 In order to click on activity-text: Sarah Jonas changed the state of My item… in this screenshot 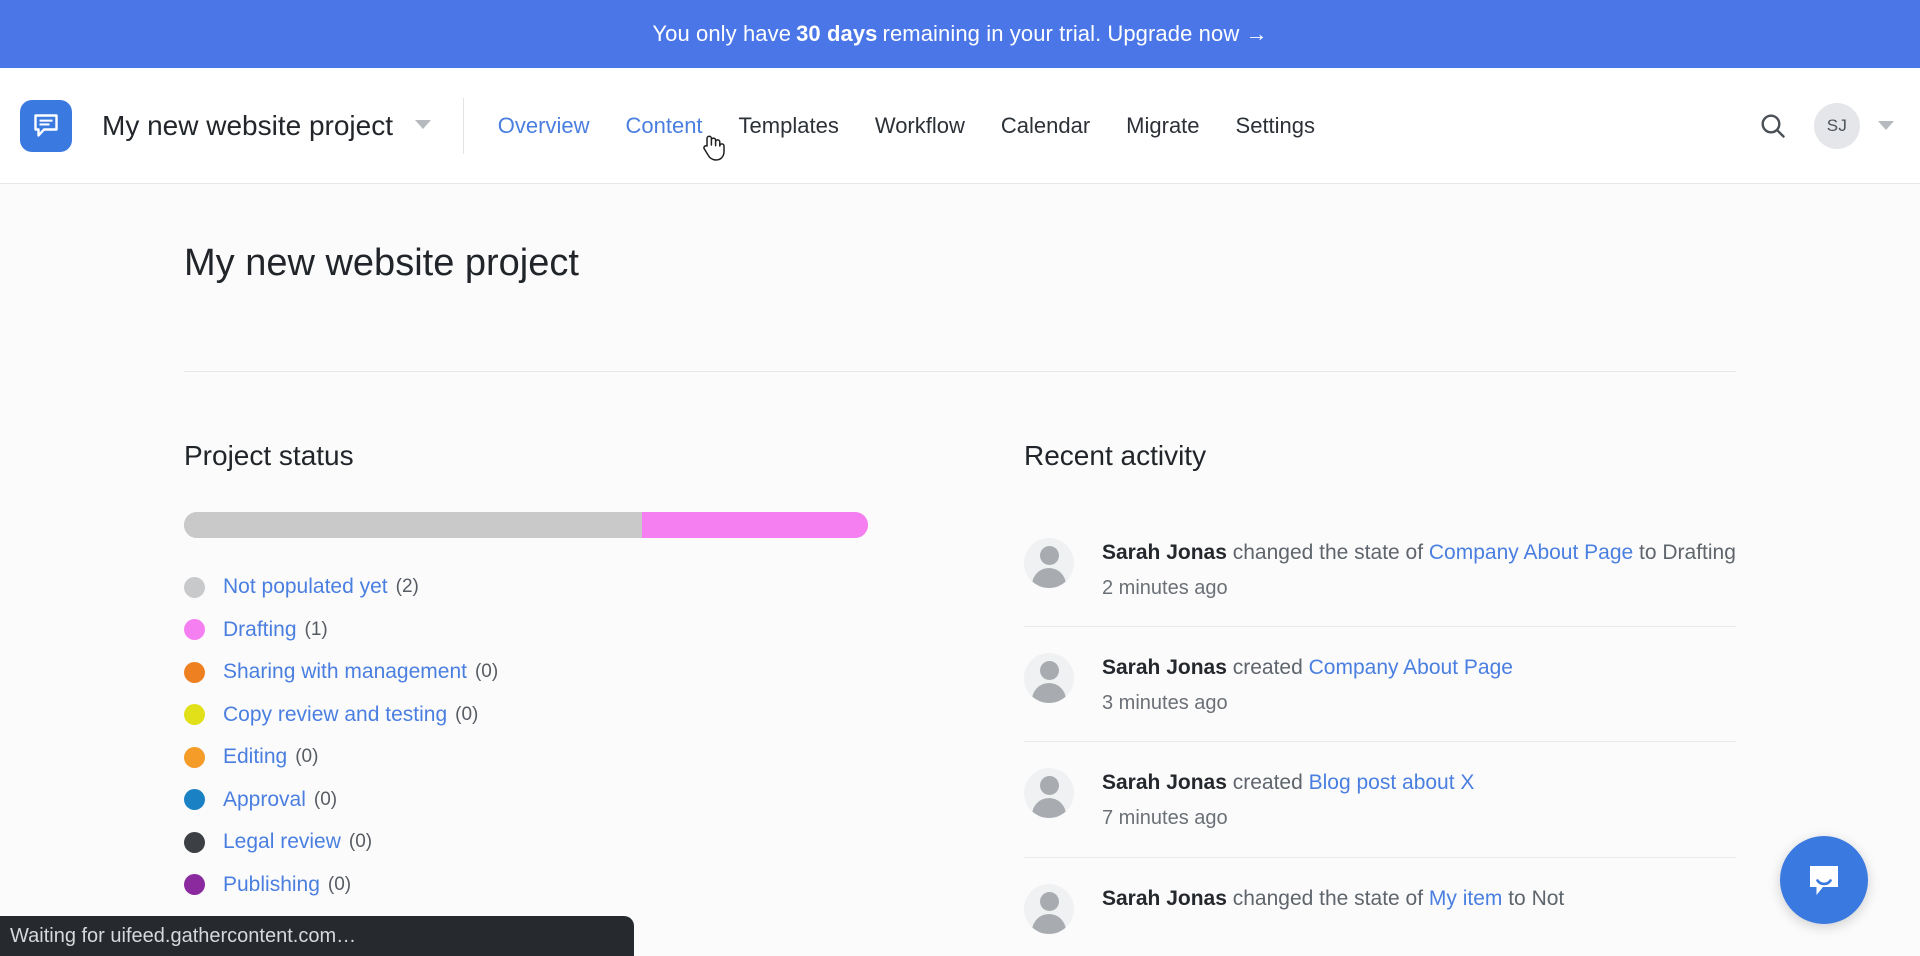, I will do `click(1333, 899)`.